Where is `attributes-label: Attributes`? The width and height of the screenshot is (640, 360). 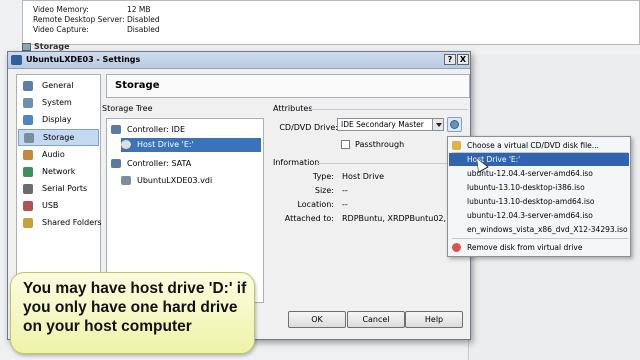 attributes-label: Attributes is located at coordinates (293, 108).